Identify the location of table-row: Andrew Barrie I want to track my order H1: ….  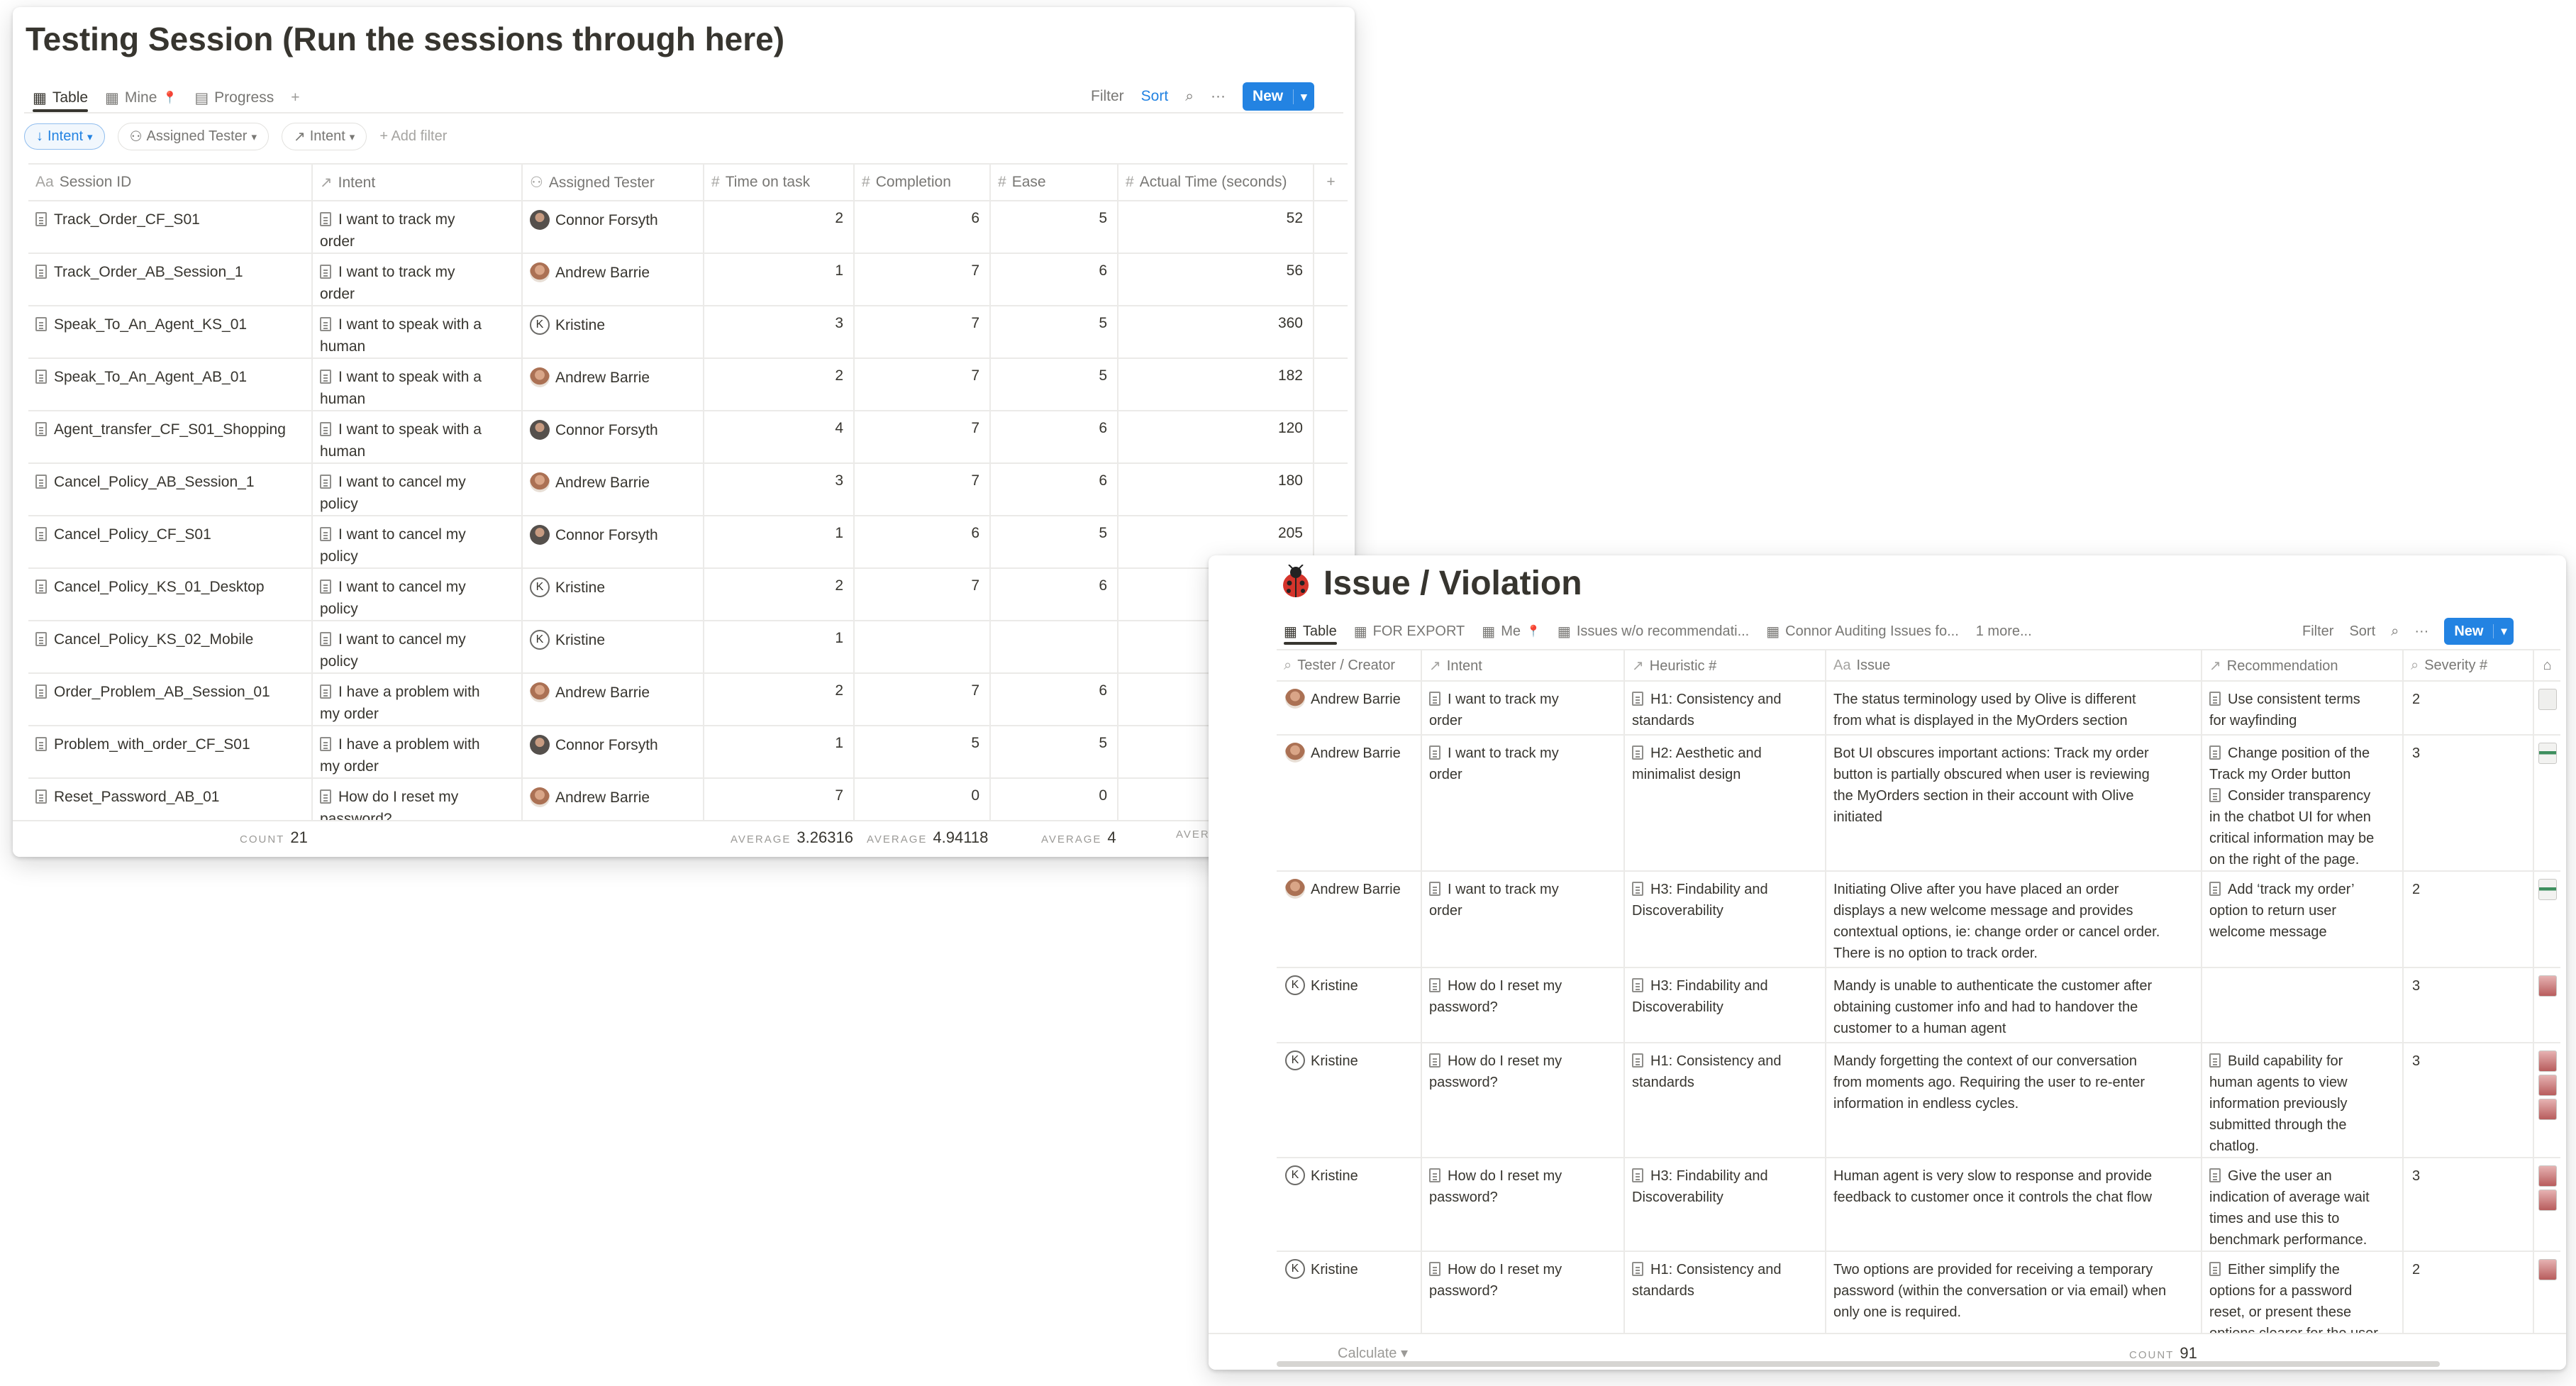
(1919, 708).